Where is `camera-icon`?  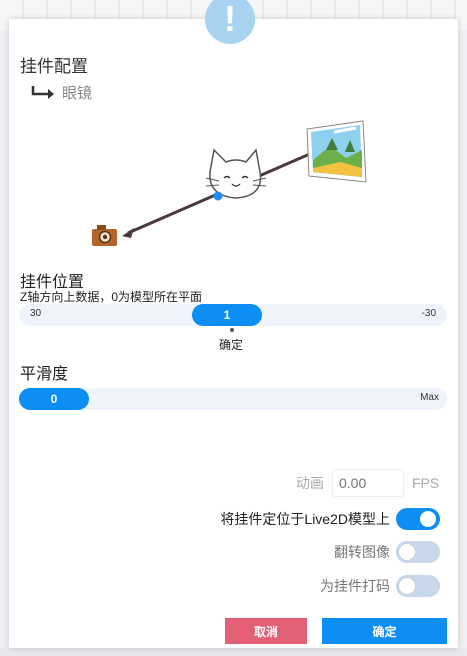
camera-icon is located at coordinates (104, 235).